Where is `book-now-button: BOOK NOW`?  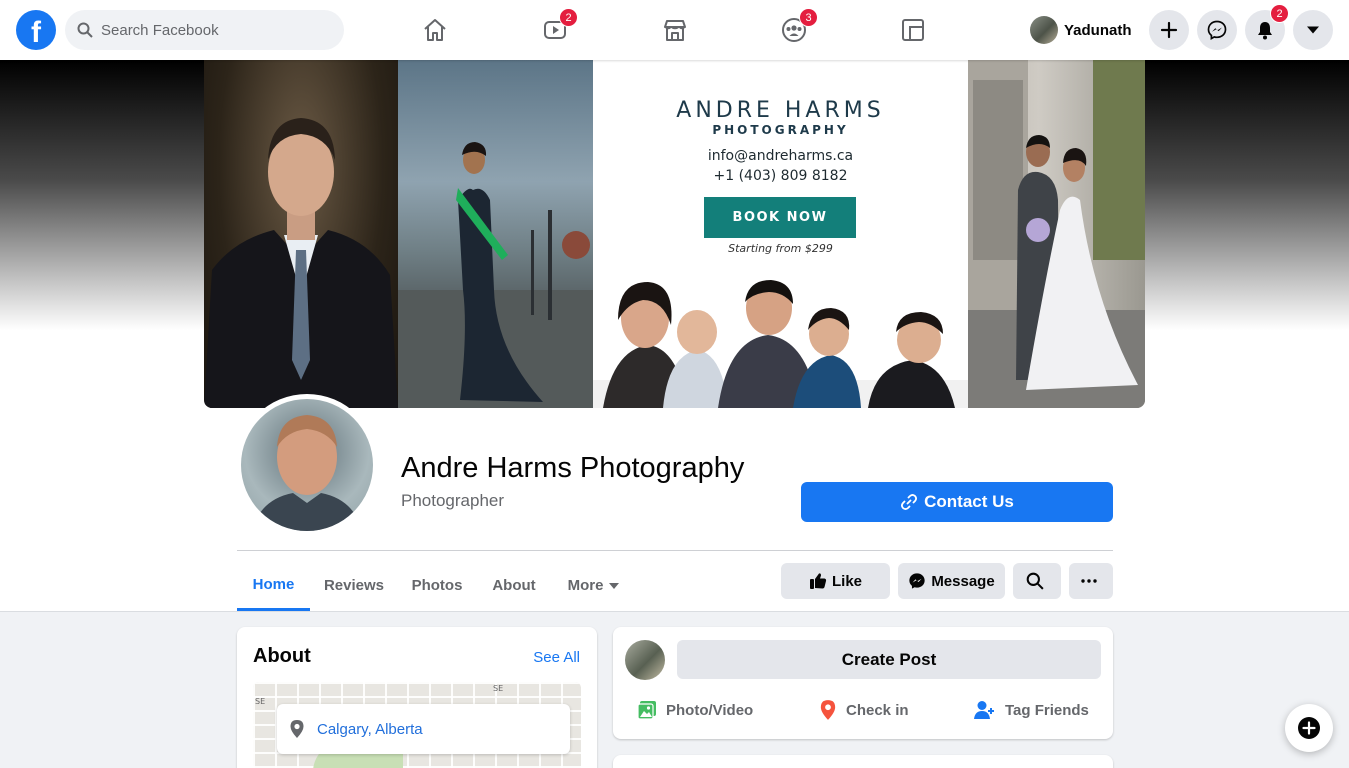 book-now-button: BOOK NOW is located at coordinates (780, 217).